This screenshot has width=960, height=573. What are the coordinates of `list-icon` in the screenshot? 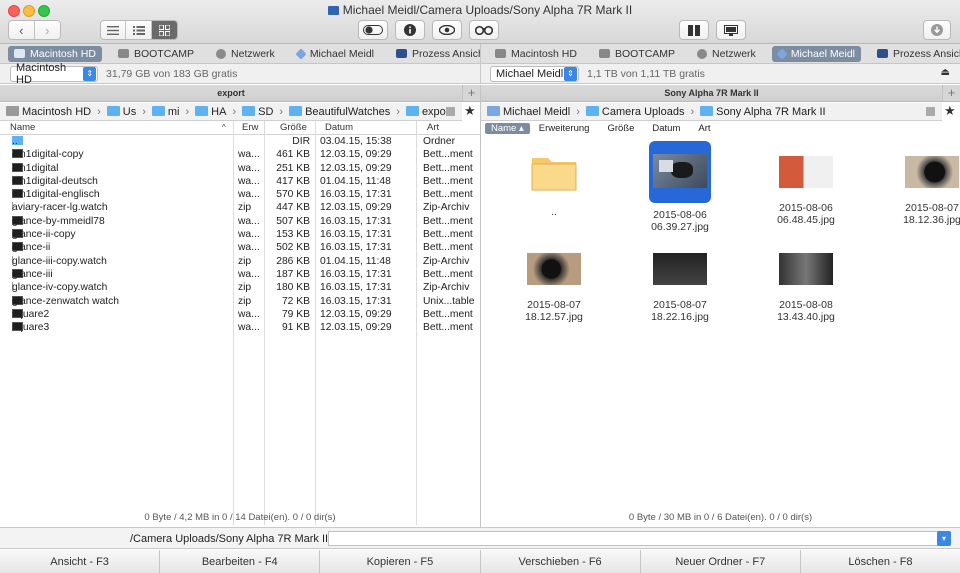 It's located at (114, 30).